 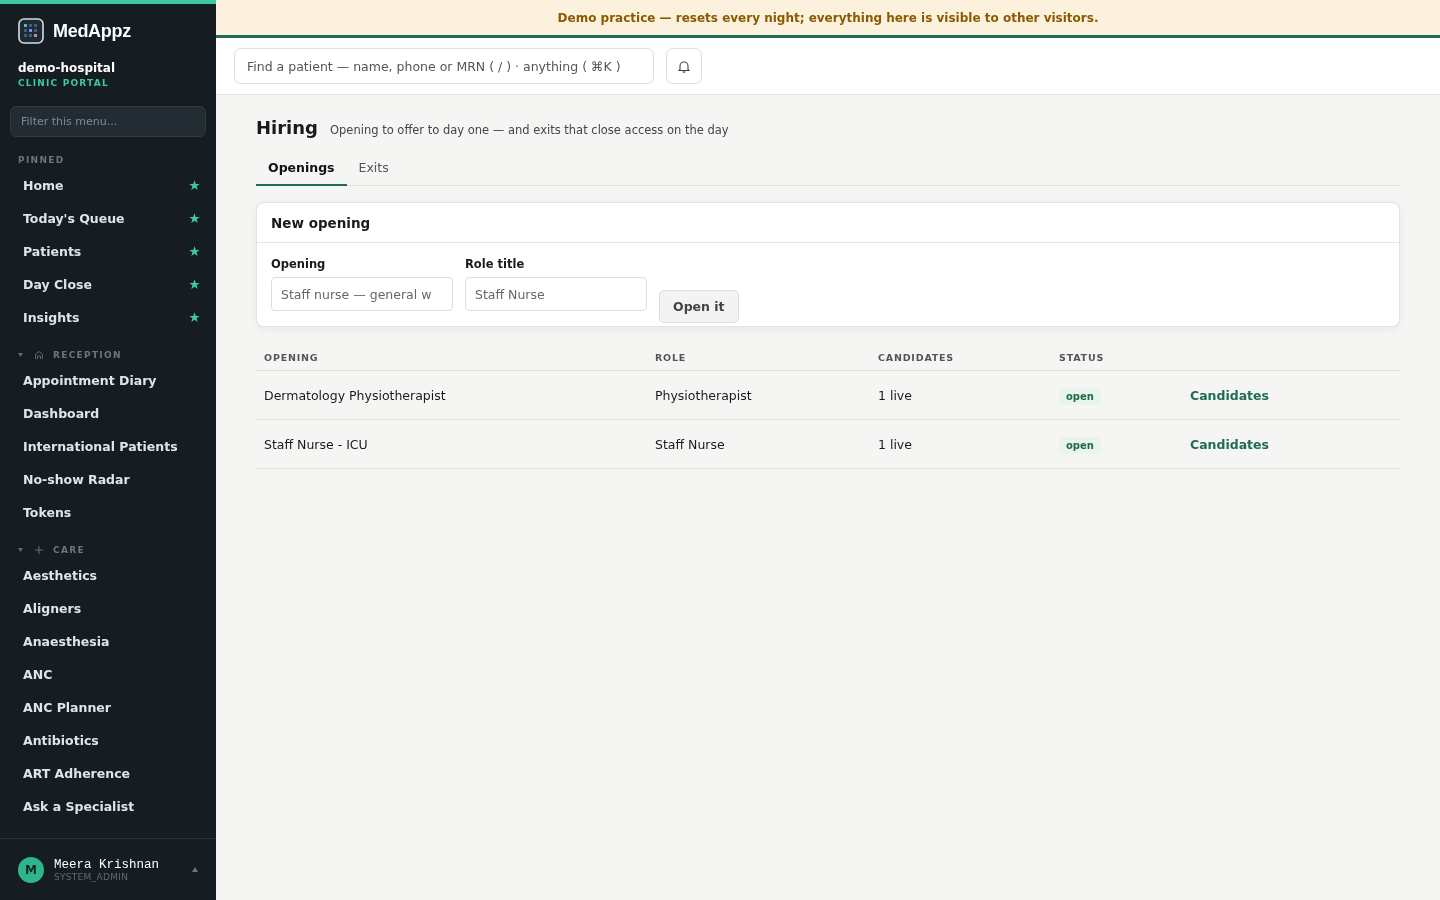 I want to click on sidebar-item: International Patients, so click(x=108, y=446).